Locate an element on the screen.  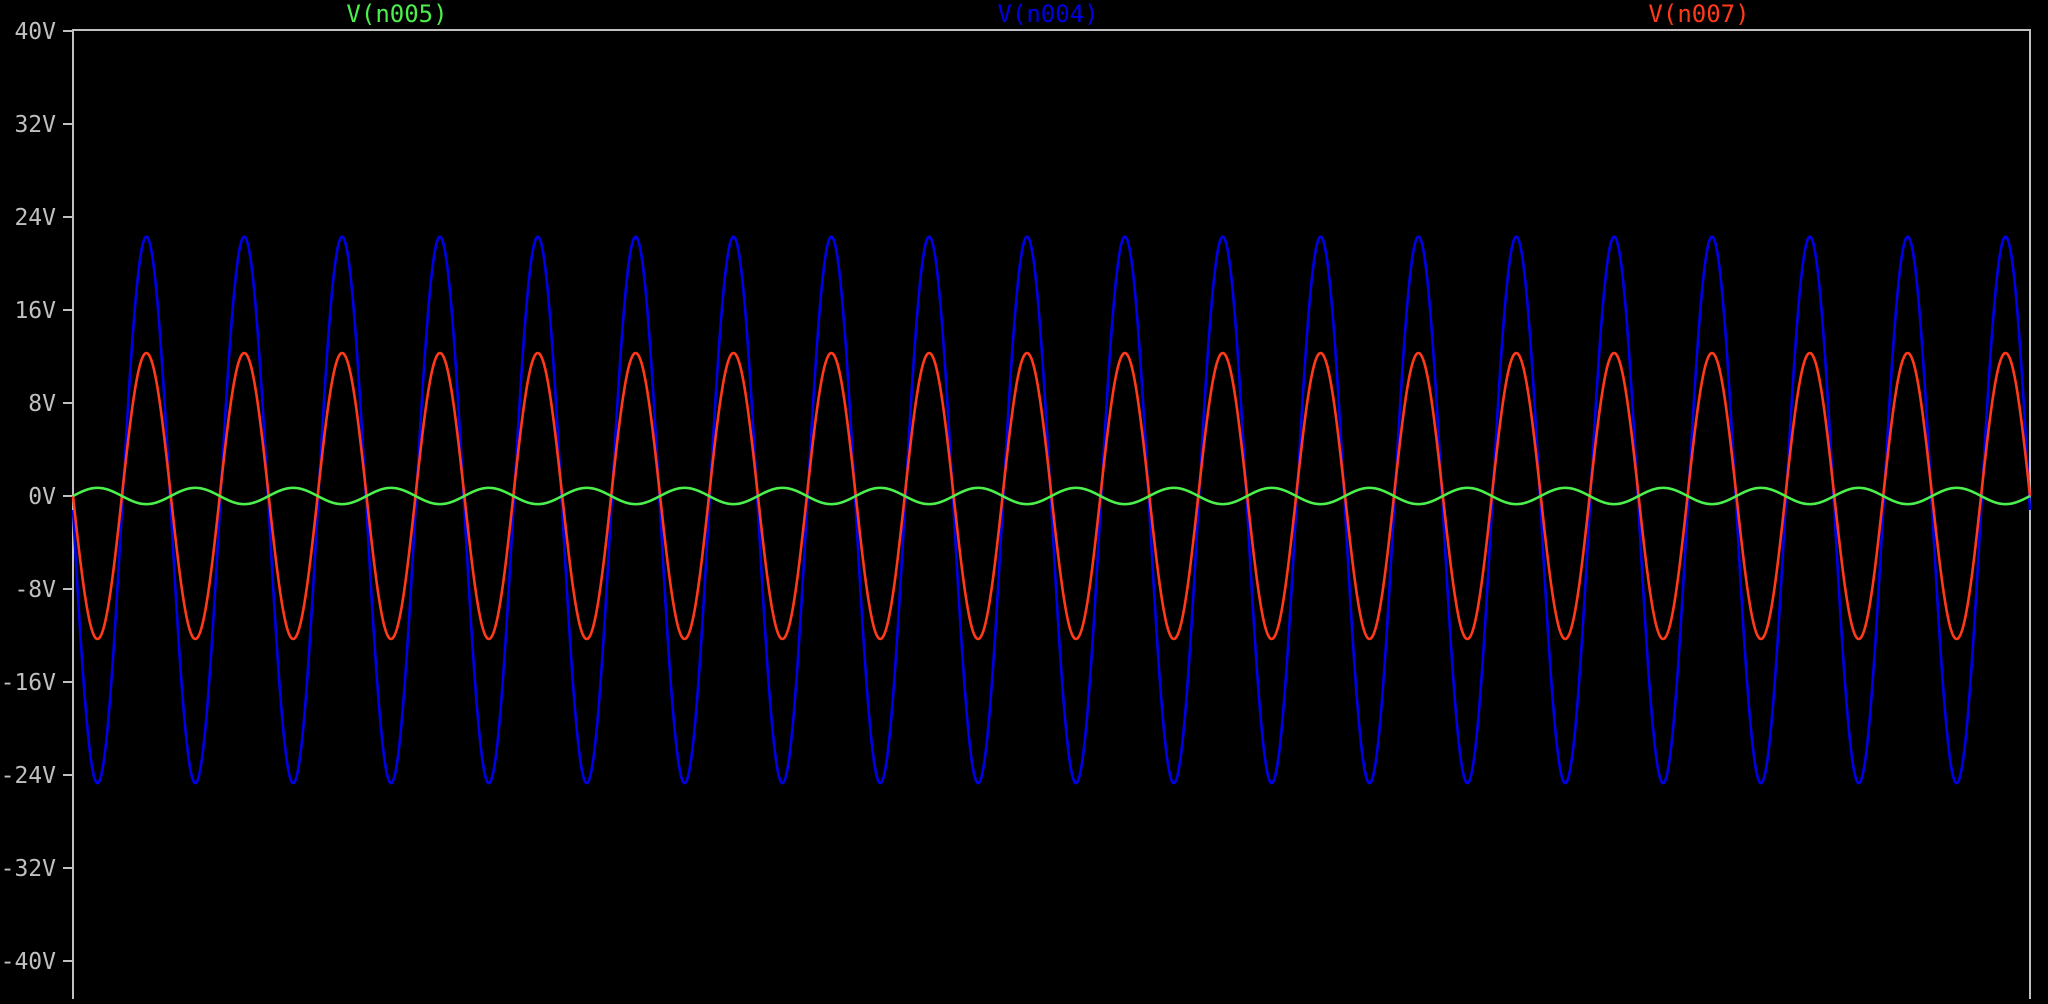
y-tick-label: -40V is located at coordinates (29, 962).